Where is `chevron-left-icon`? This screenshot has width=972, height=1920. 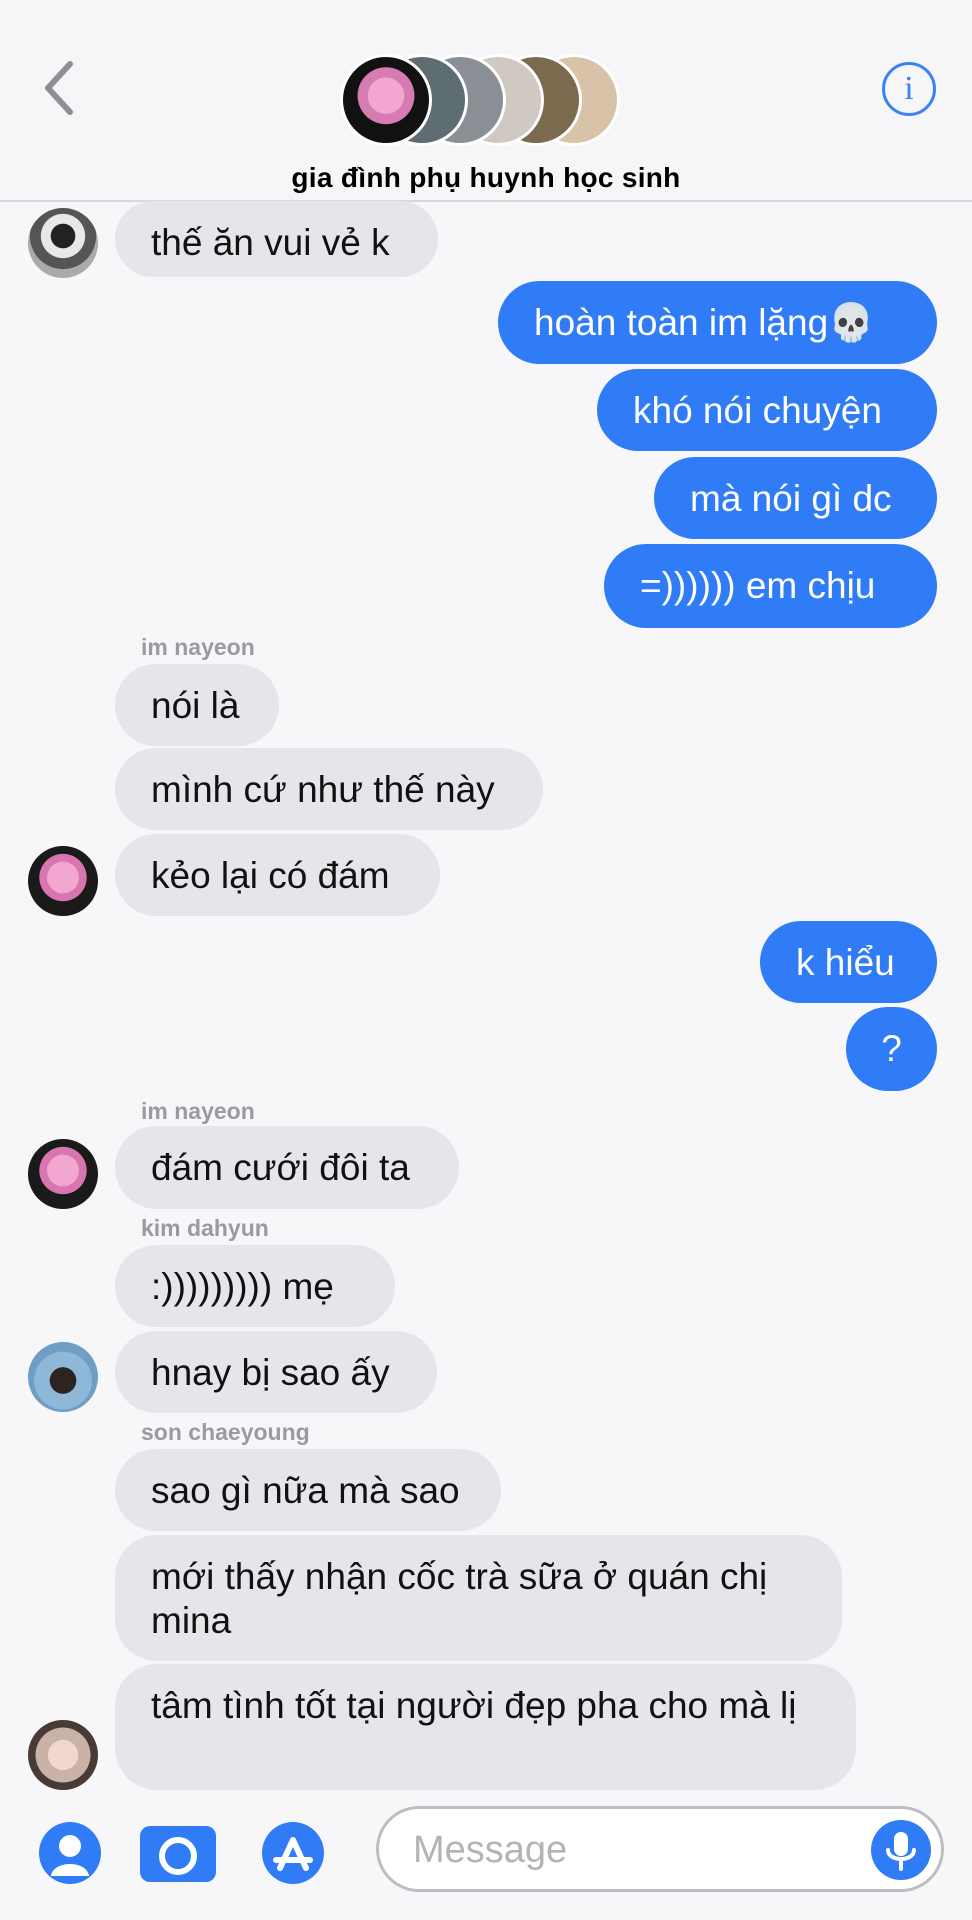
chevron-left-icon is located at coordinates (60, 88).